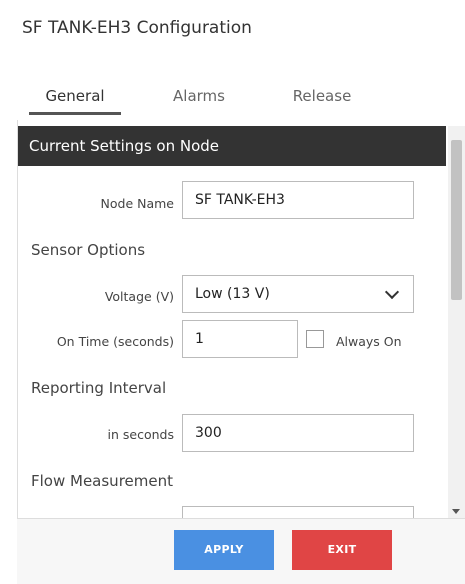 This screenshot has width=465, height=584. Describe the element at coordinates (369, 341) in the screenshot. I see `always-on-label: Always On` at that location.